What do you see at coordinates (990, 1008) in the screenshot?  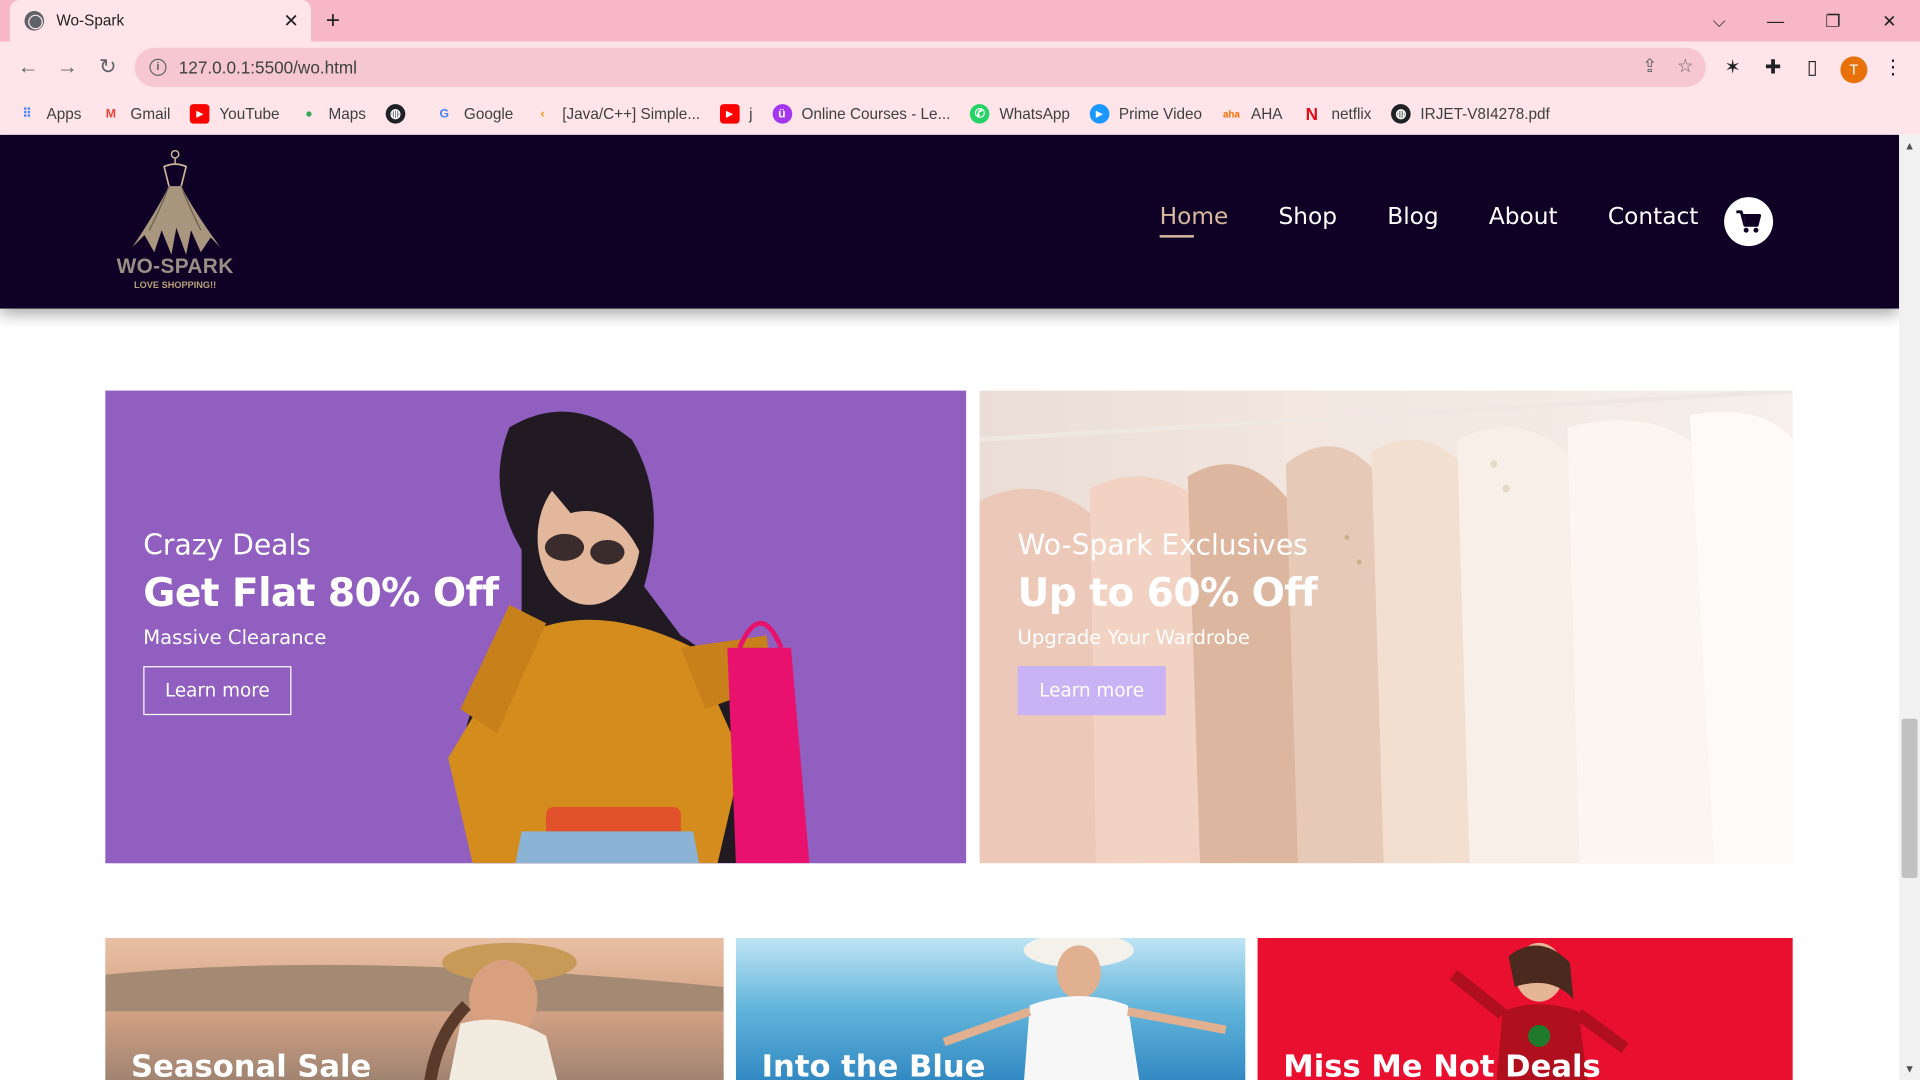 I see `card-into-the-blue: Into the Blue` at bounding box center [990, 1008].